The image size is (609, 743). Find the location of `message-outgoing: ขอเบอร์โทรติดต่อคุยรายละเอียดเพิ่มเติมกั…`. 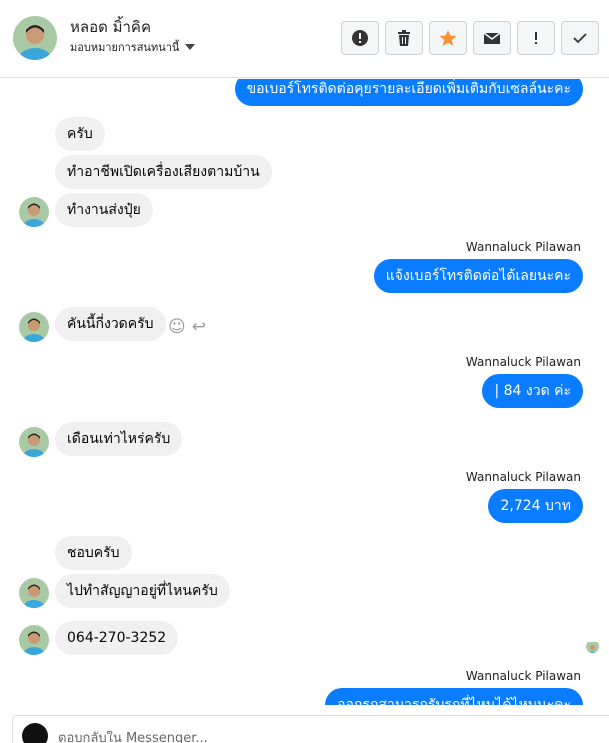

message-outgoing: ขอเบอร์โทรติดต่อคุยรายละเอียดเพิ่มเติมกั… is located at coordinates (408, 92).